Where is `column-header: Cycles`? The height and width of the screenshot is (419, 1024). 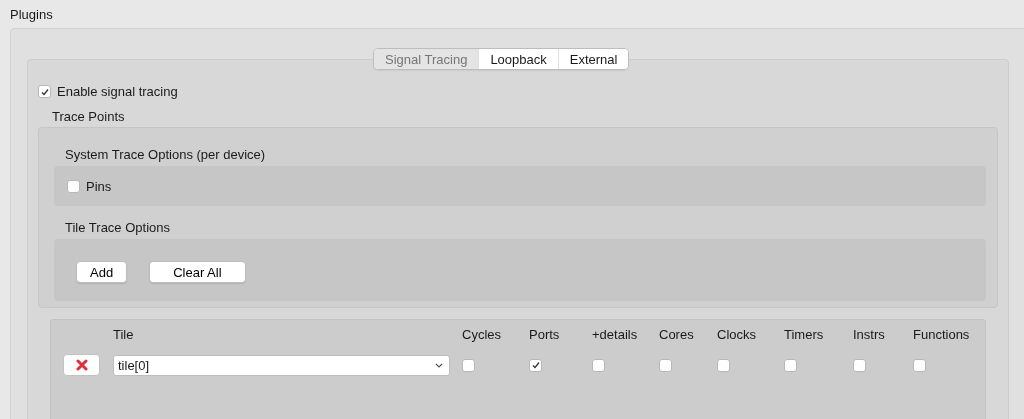
column-header: Cycles is located at coordinates (482, 334).